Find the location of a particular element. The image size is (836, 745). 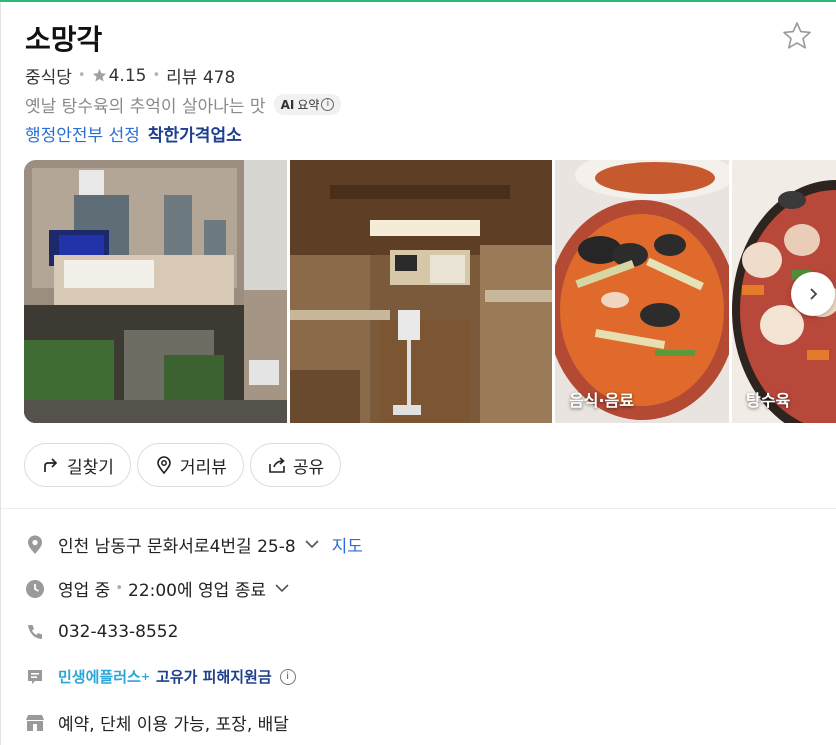

jjamppong-image is located at coordinates (642, 291).